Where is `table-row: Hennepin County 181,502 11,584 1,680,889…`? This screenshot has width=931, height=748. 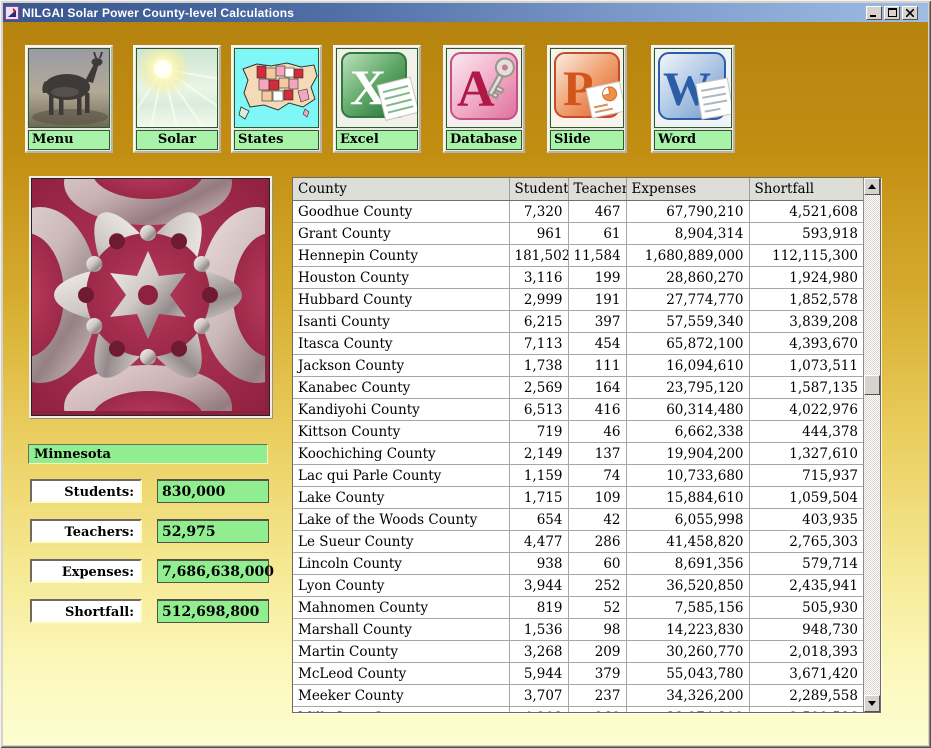
table-row: Hennepin County 181,502 11,584 1,680,889… is located at coordinates (578, 255).